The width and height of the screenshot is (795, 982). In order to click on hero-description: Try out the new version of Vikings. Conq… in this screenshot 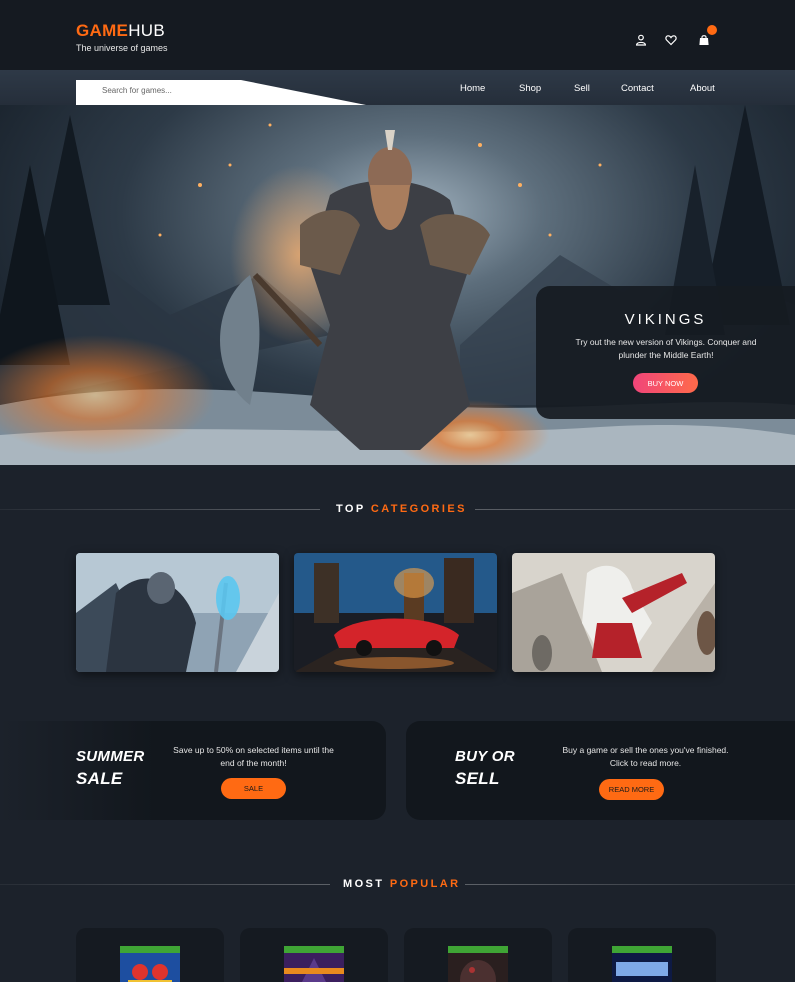, I will do `click(666, 348)`.